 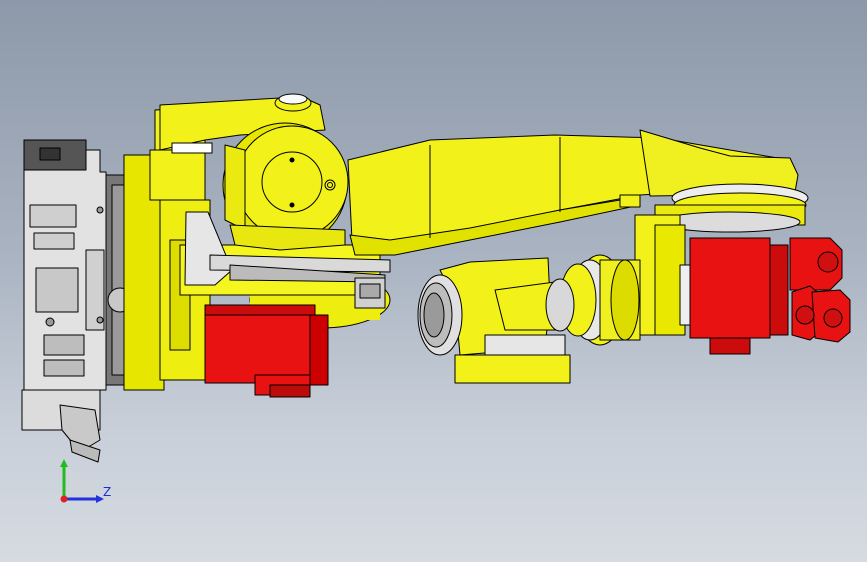 I want to click on triad-background, so click(x=79, y=484).